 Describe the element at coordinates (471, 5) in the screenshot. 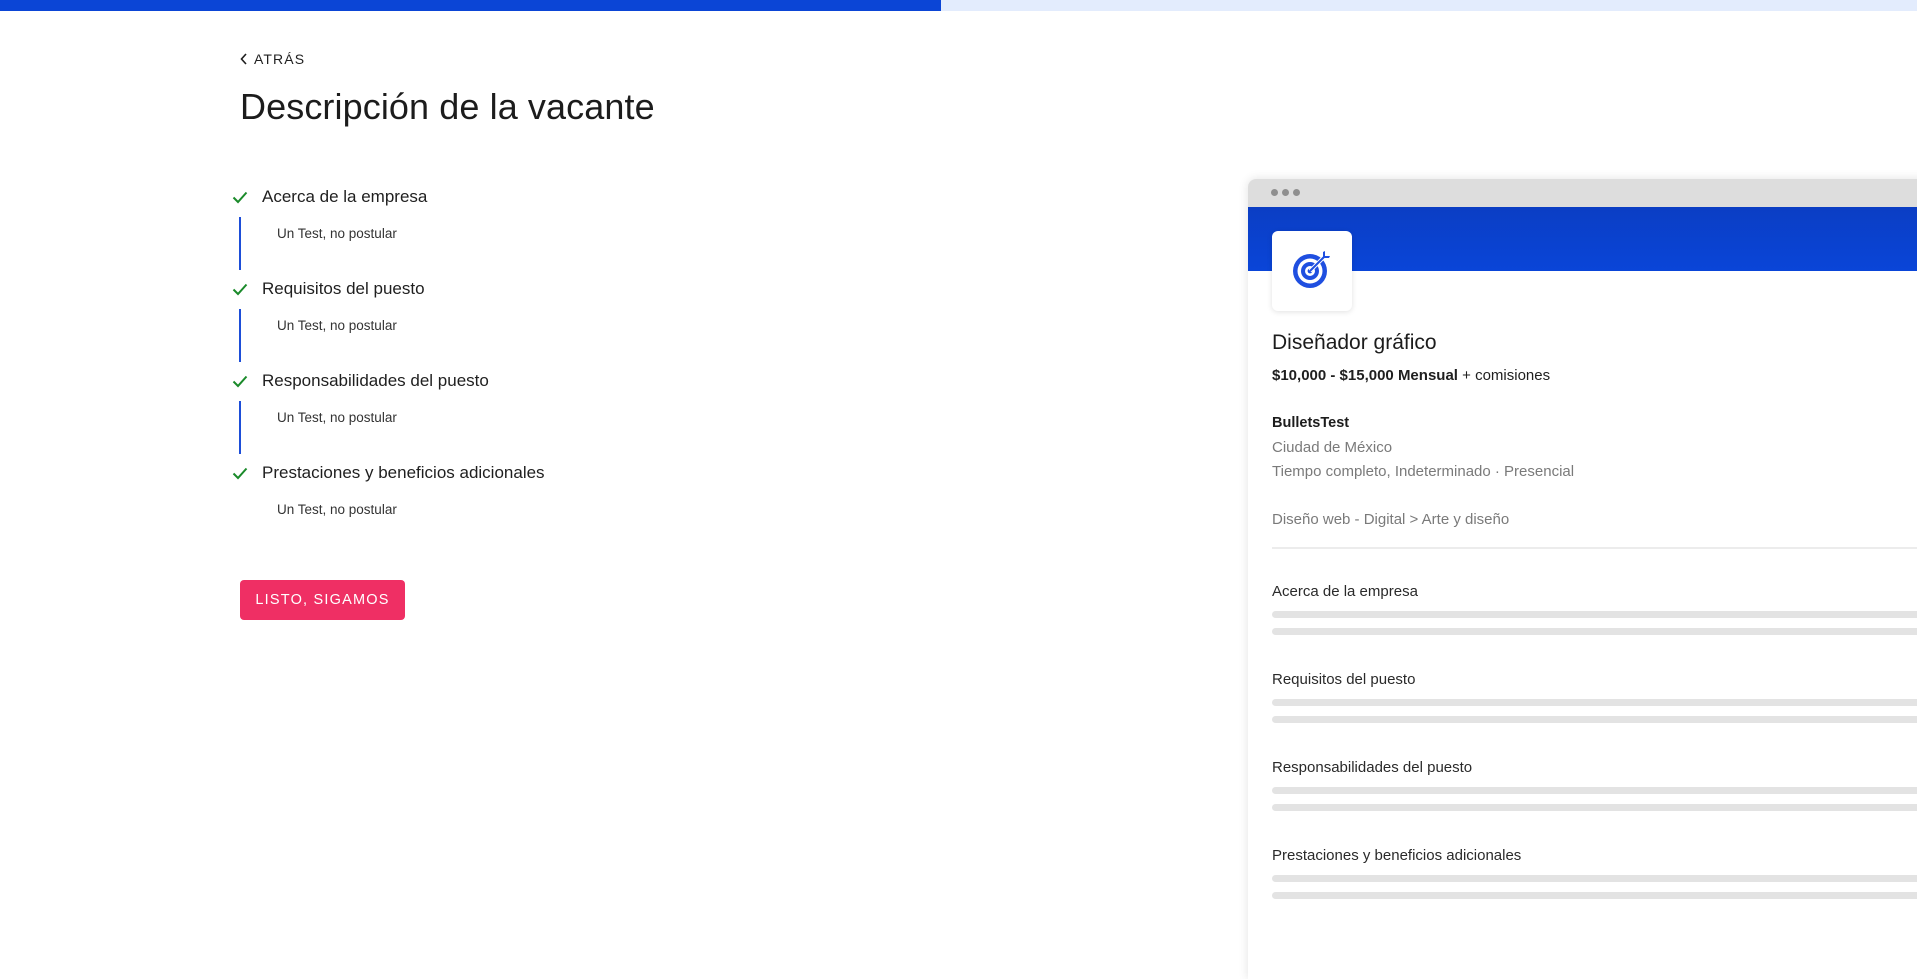

I see `progress-bar-fill` at that location.